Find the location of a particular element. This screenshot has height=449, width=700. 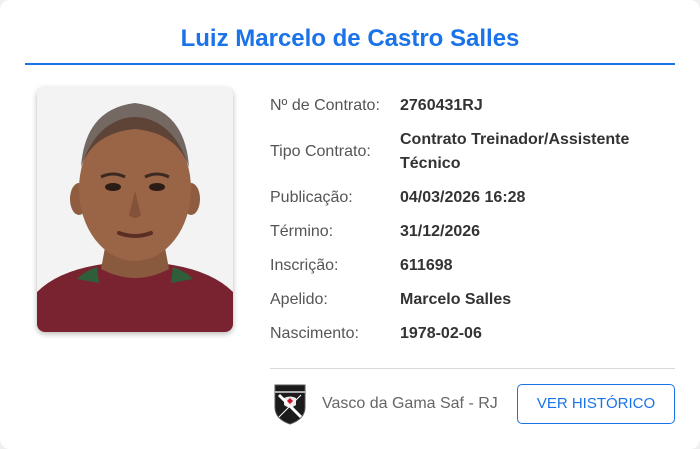

field-value: 2760431RJ is located at coordinates (441, 105).